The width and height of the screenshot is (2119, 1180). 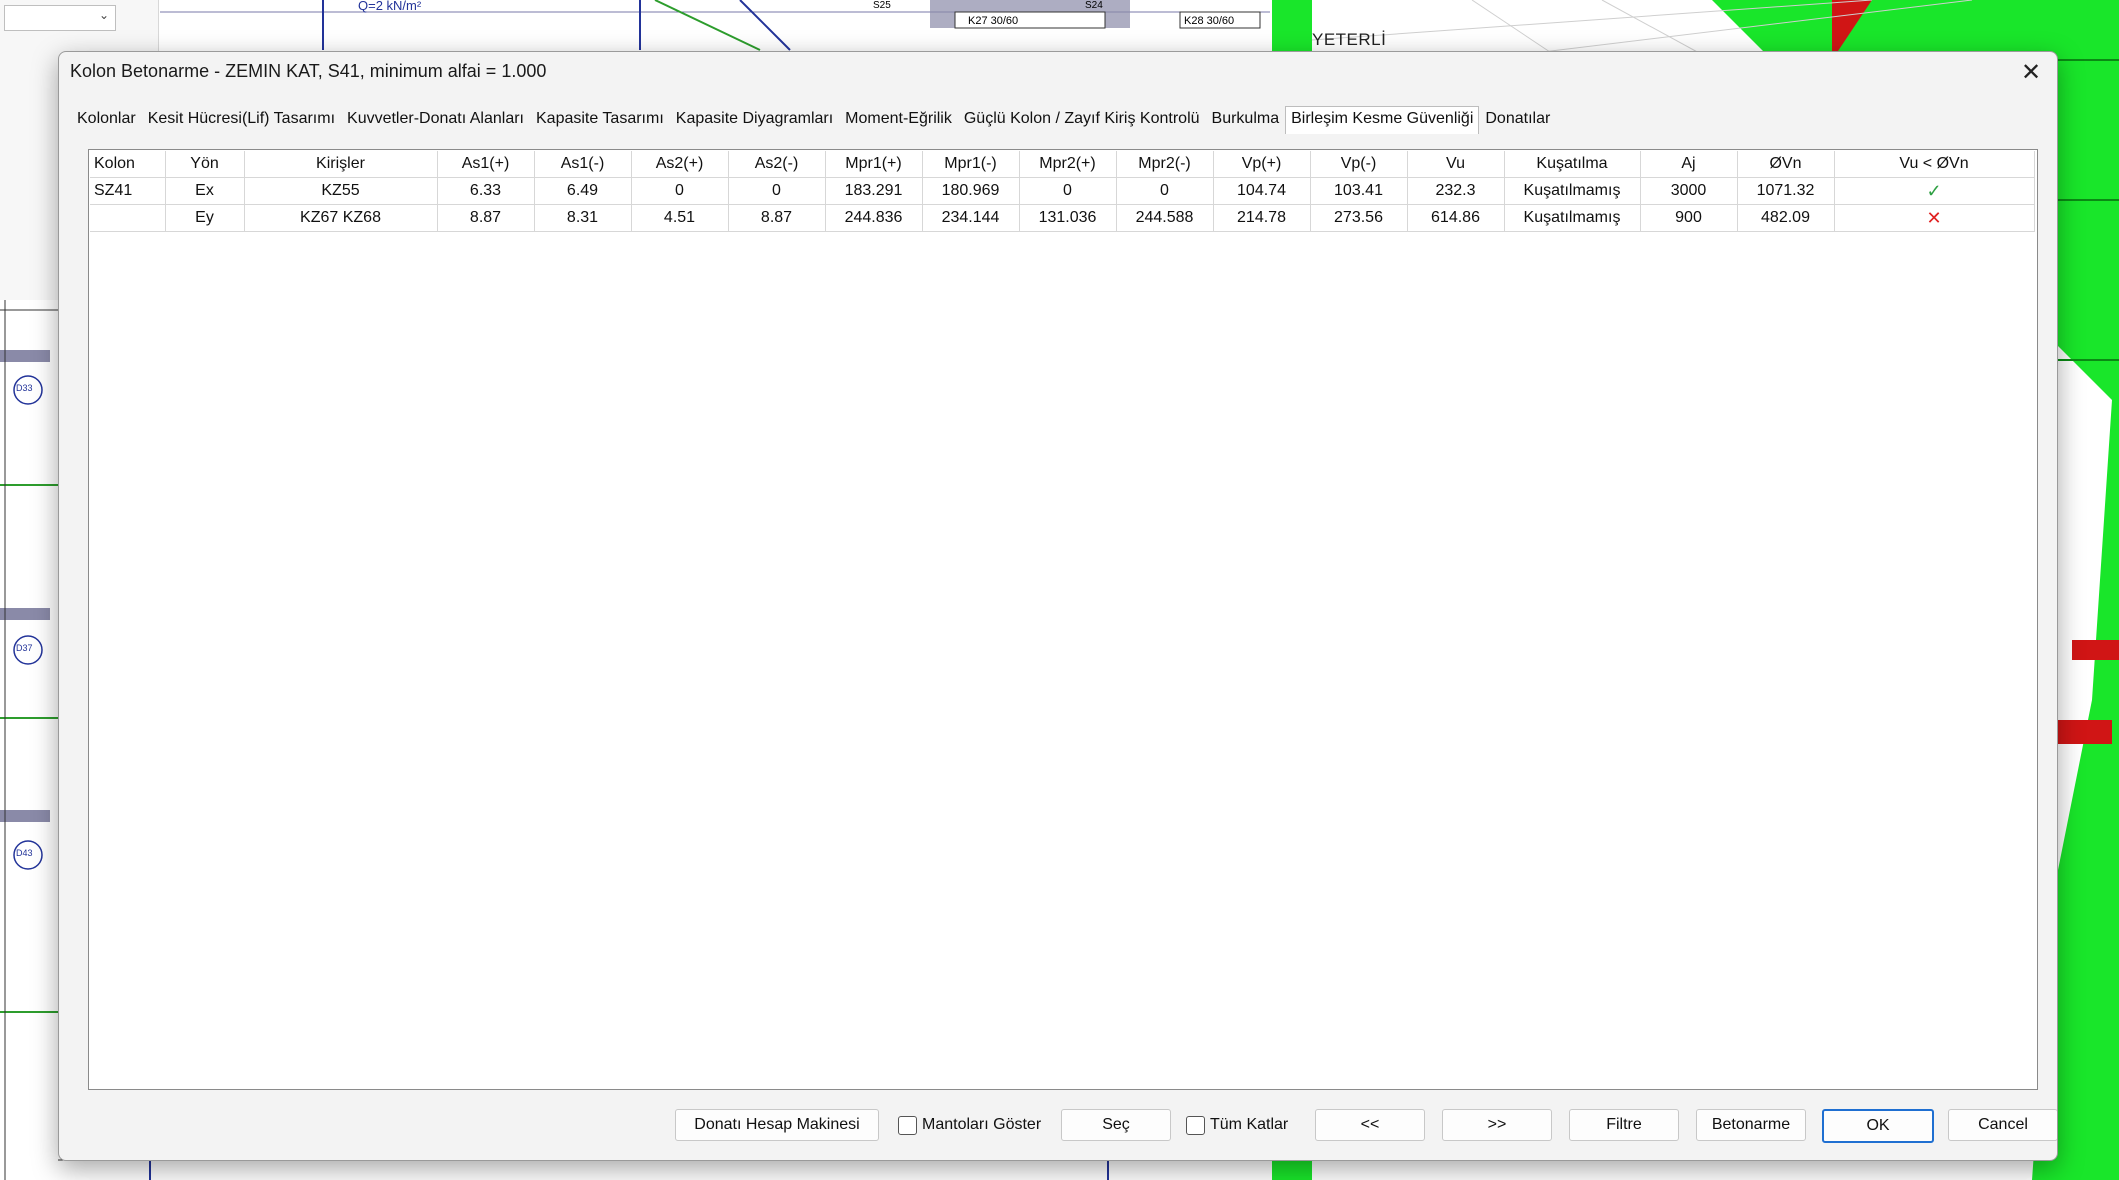 I want to click on cell-mpr2-plus: 131.036, so click(x=1068, y=218).